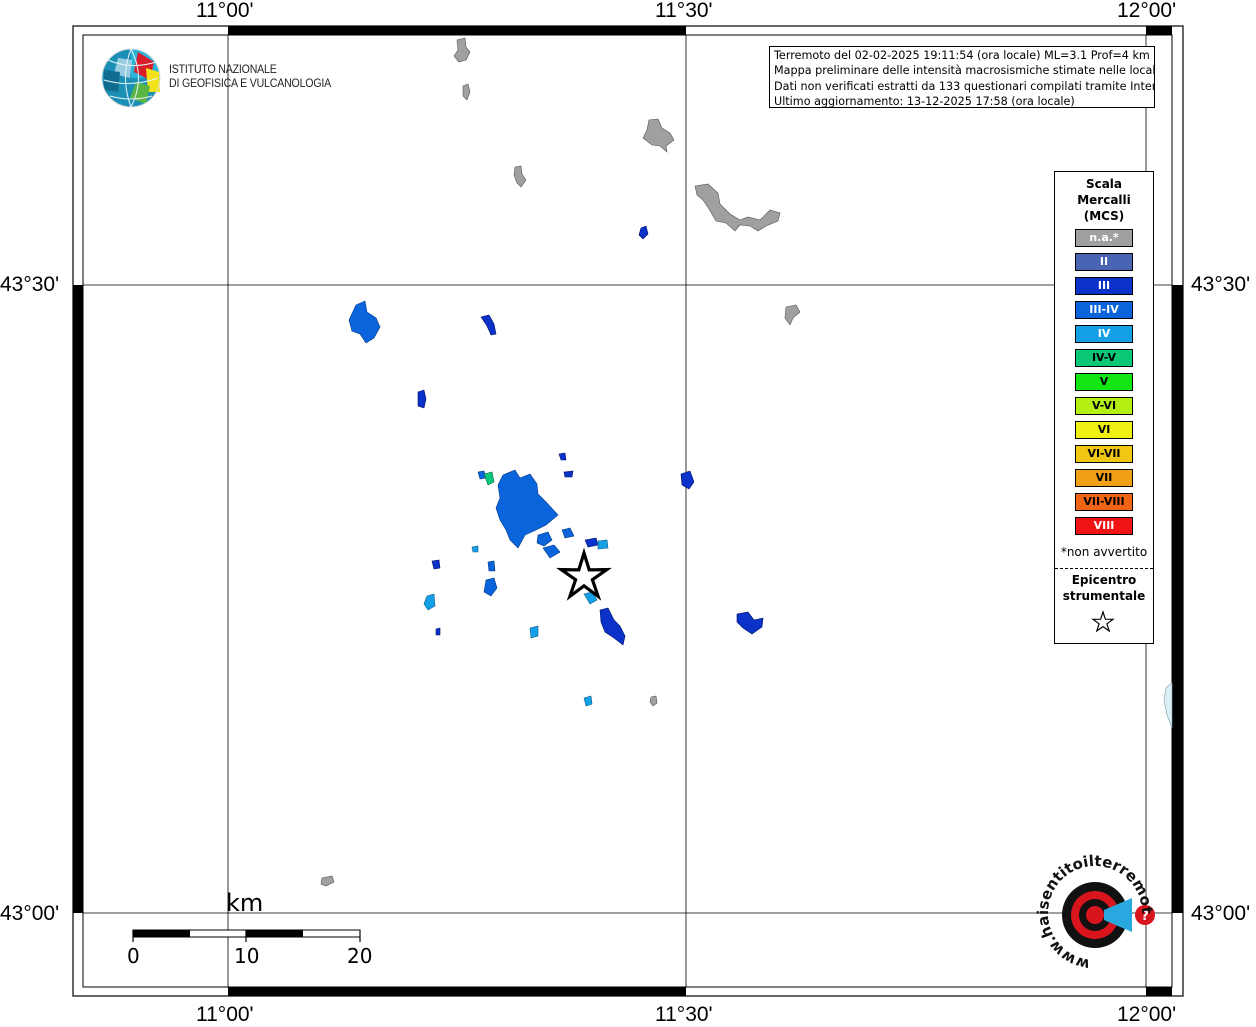  What do you see at coordinates (360, 956) in the screenshot?
I see `scale-bar-tick-20: 20` at bounding box center [360, 956].